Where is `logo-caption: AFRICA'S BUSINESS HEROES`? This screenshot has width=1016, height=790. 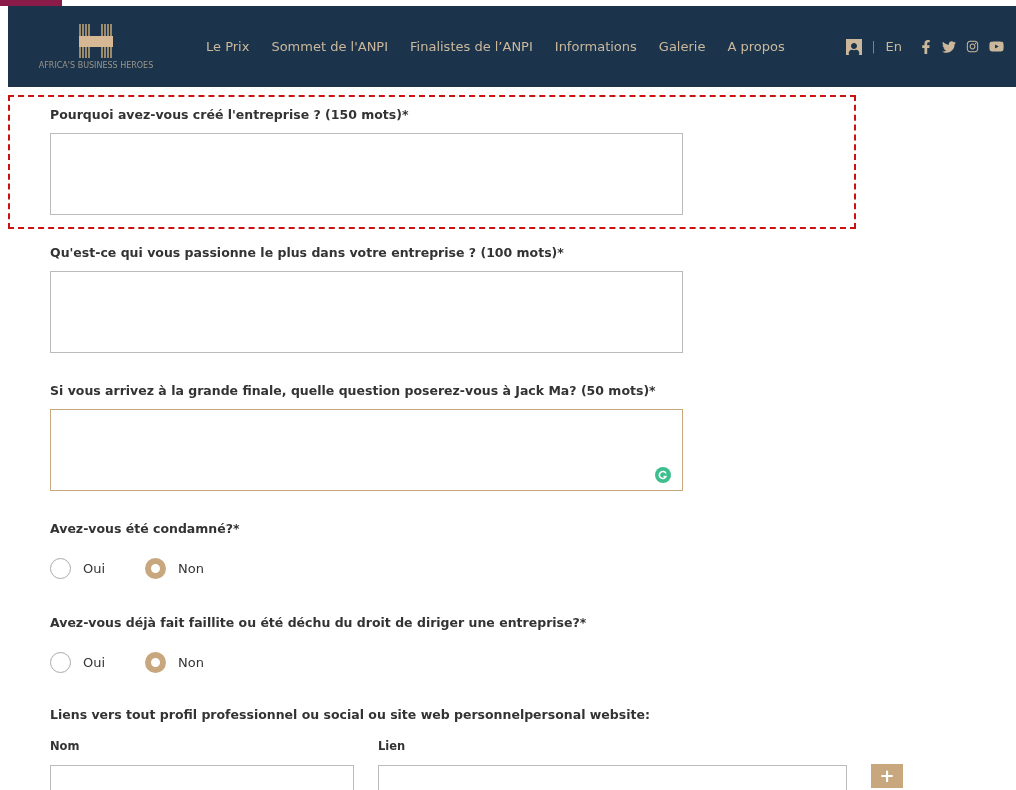
logo-caption: AFRICA'S BUSINESS HEROES is located at coordinates (96, 65).